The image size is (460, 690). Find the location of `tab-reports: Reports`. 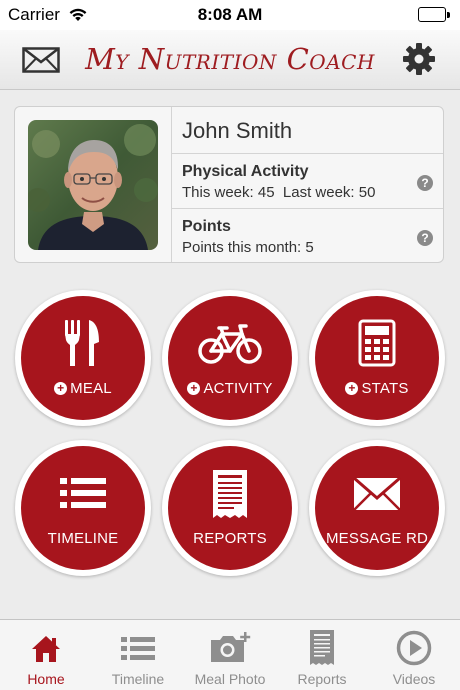

tab-reports: Reports is located at coordinates (322, 655).